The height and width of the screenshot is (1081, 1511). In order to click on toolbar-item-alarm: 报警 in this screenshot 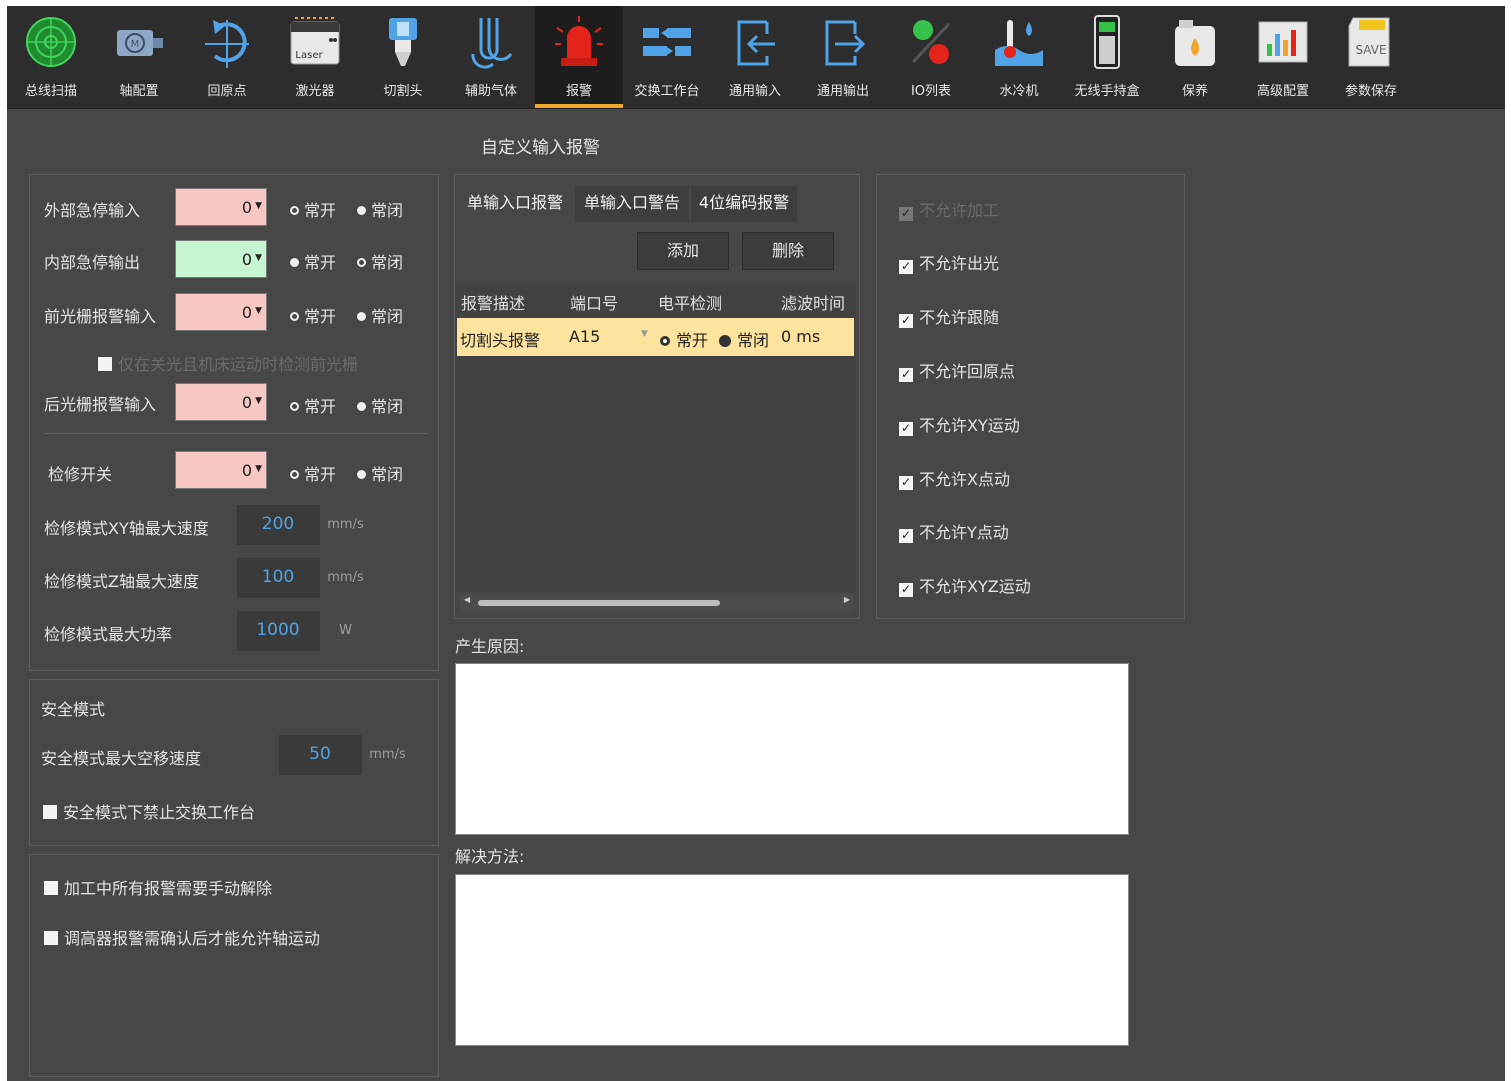, I will do `click(579, 57)`.